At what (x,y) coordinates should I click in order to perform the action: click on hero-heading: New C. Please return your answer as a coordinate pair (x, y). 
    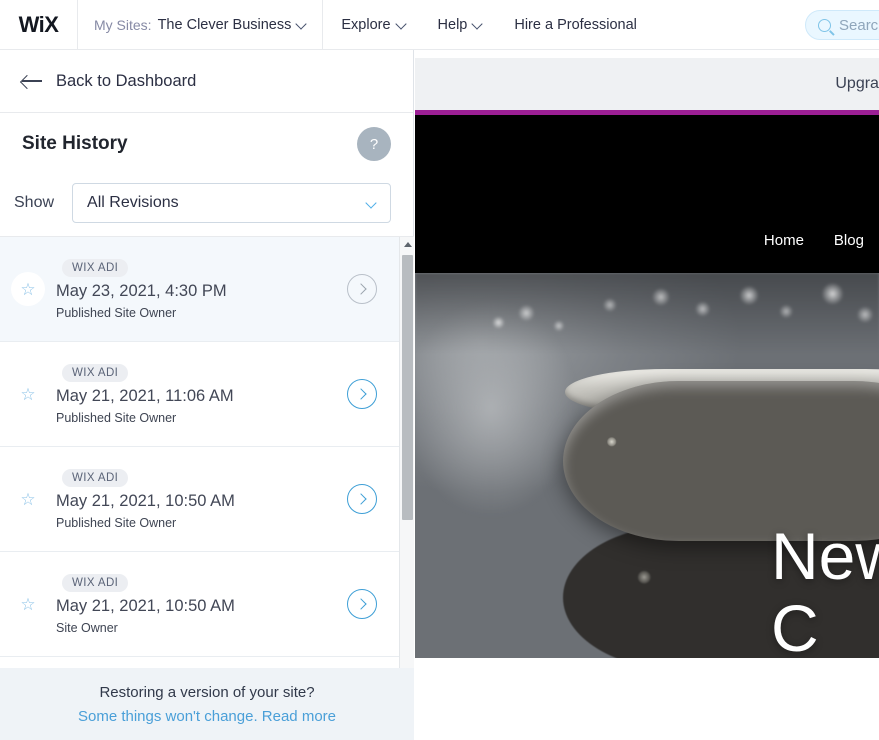
    Looking at the image, I should click on (825, 589).